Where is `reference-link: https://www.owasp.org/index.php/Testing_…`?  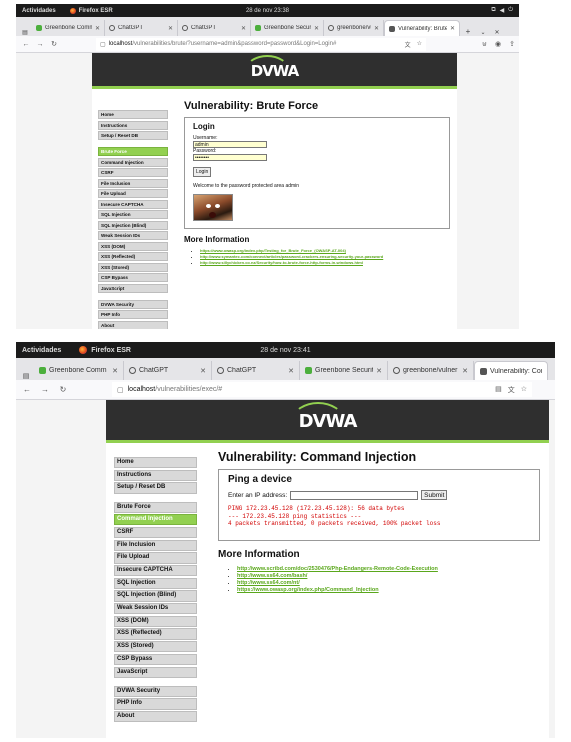
reference-link: https://www.owasp.org/index.php/Testing_… is located at coordinates (273, 250).